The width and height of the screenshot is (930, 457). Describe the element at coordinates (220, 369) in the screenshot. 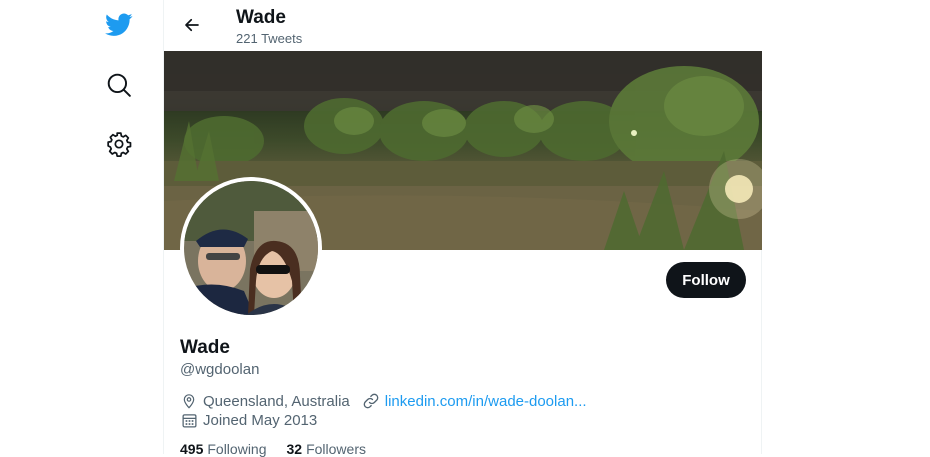

I see `profile-handle: @wgdoolan` at that location.